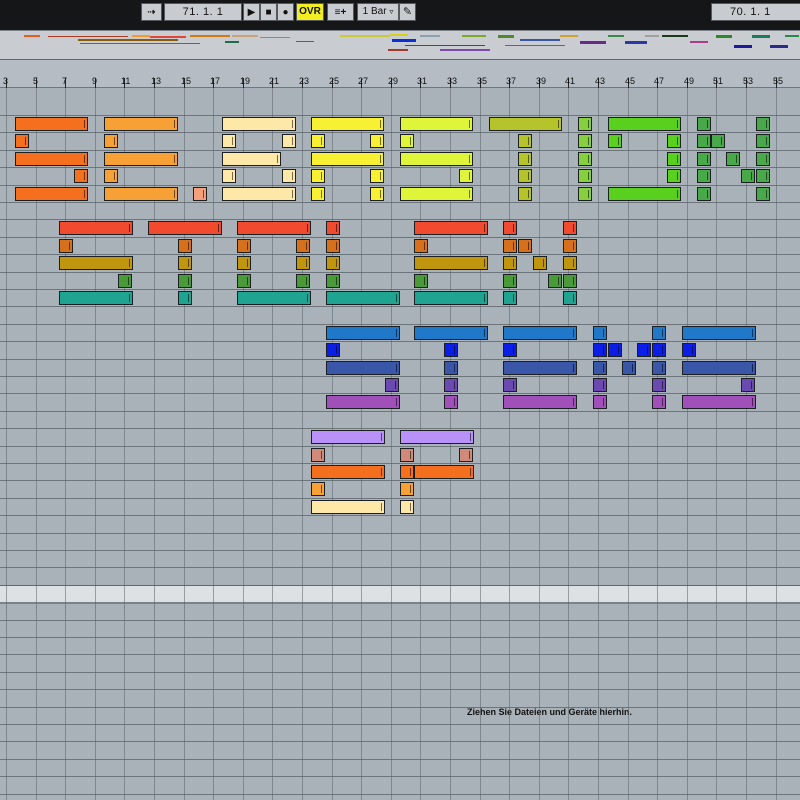 Image resolution: width=800 pixels, height=800 pixels. What do you see at coordinates (378, 12) in the screenshot?
I see `quantize-menu: 1 Bar ▿` at bounding box center [378, 12].